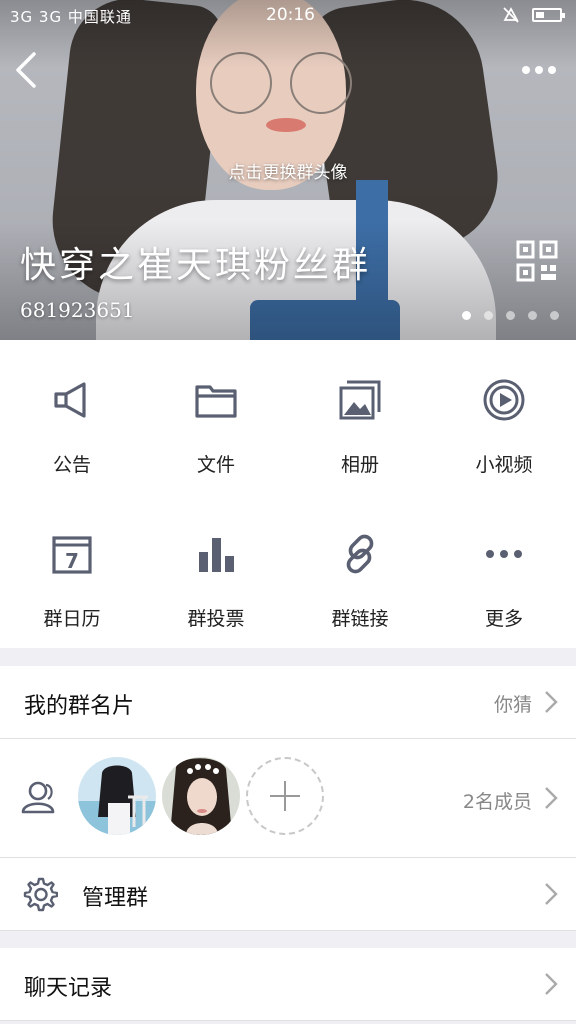  Describe the element at coordinates (71, 465) in the screenshot. I see `feature-label: 公告` at that location.